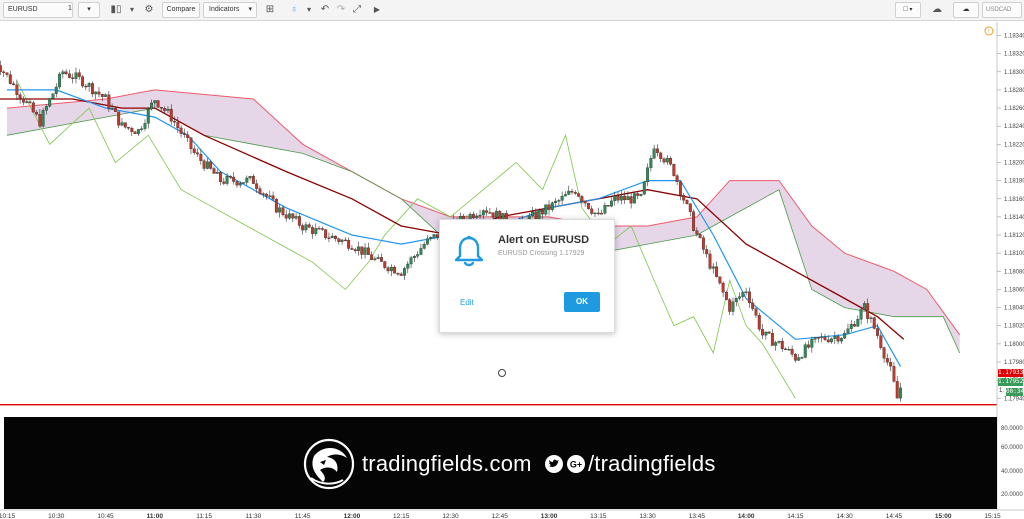 The width and height of the screenshot is (1024, 519). Describe the element at coordinates (1014, 91) in the screenshot. I see `price-tick-label: 1.18280` at that location.